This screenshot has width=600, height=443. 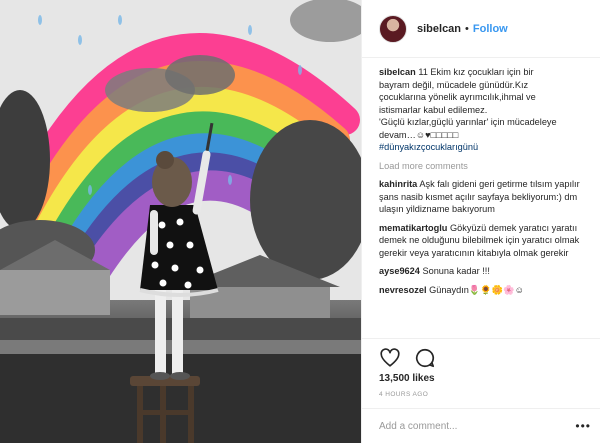 What do you see at coordinates (397, 72) in the screenshot?
I see `caption-username: sibelcan` at bounding box center [397, 72].